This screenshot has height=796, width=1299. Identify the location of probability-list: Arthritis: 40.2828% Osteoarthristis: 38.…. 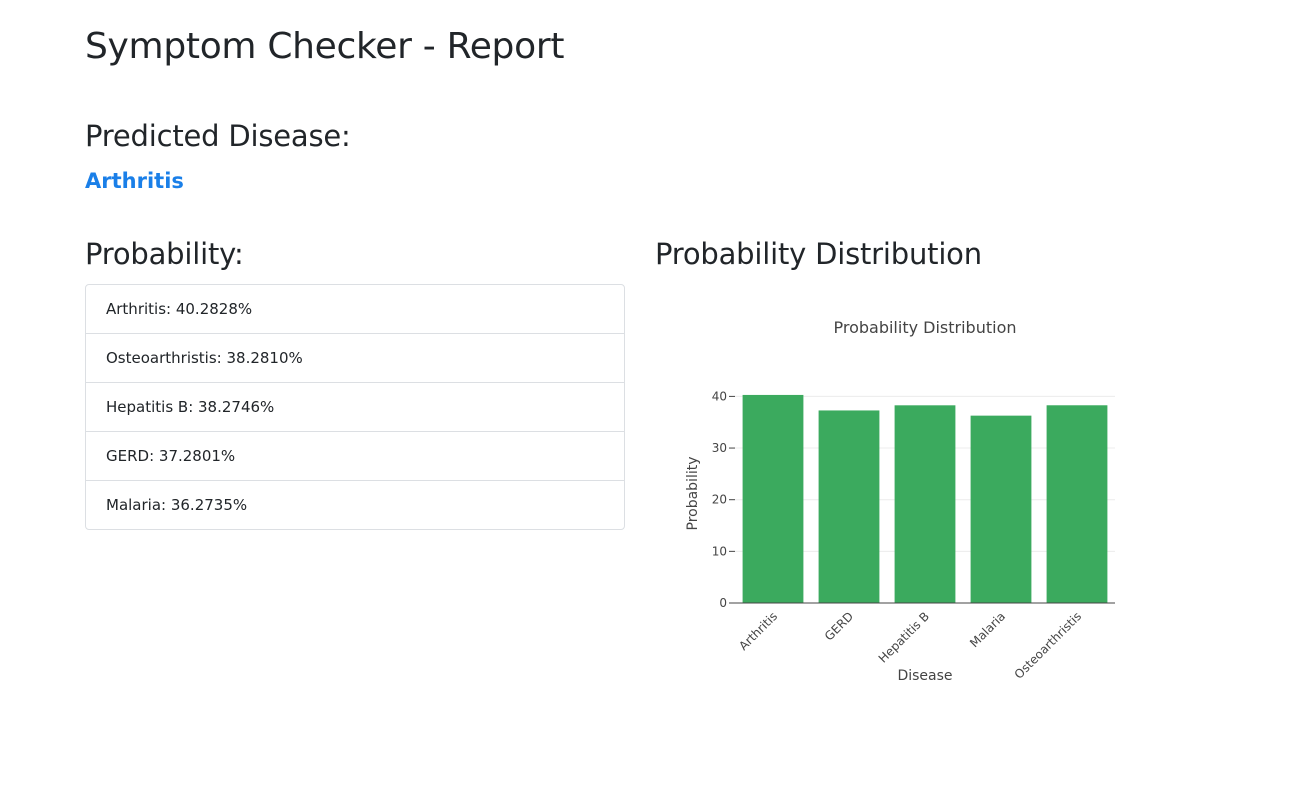
(355, 407).